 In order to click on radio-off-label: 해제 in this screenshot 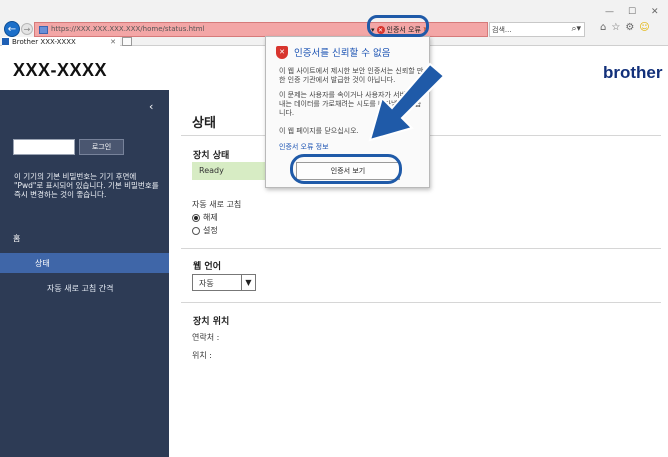, I will do `click(210, 217)`.